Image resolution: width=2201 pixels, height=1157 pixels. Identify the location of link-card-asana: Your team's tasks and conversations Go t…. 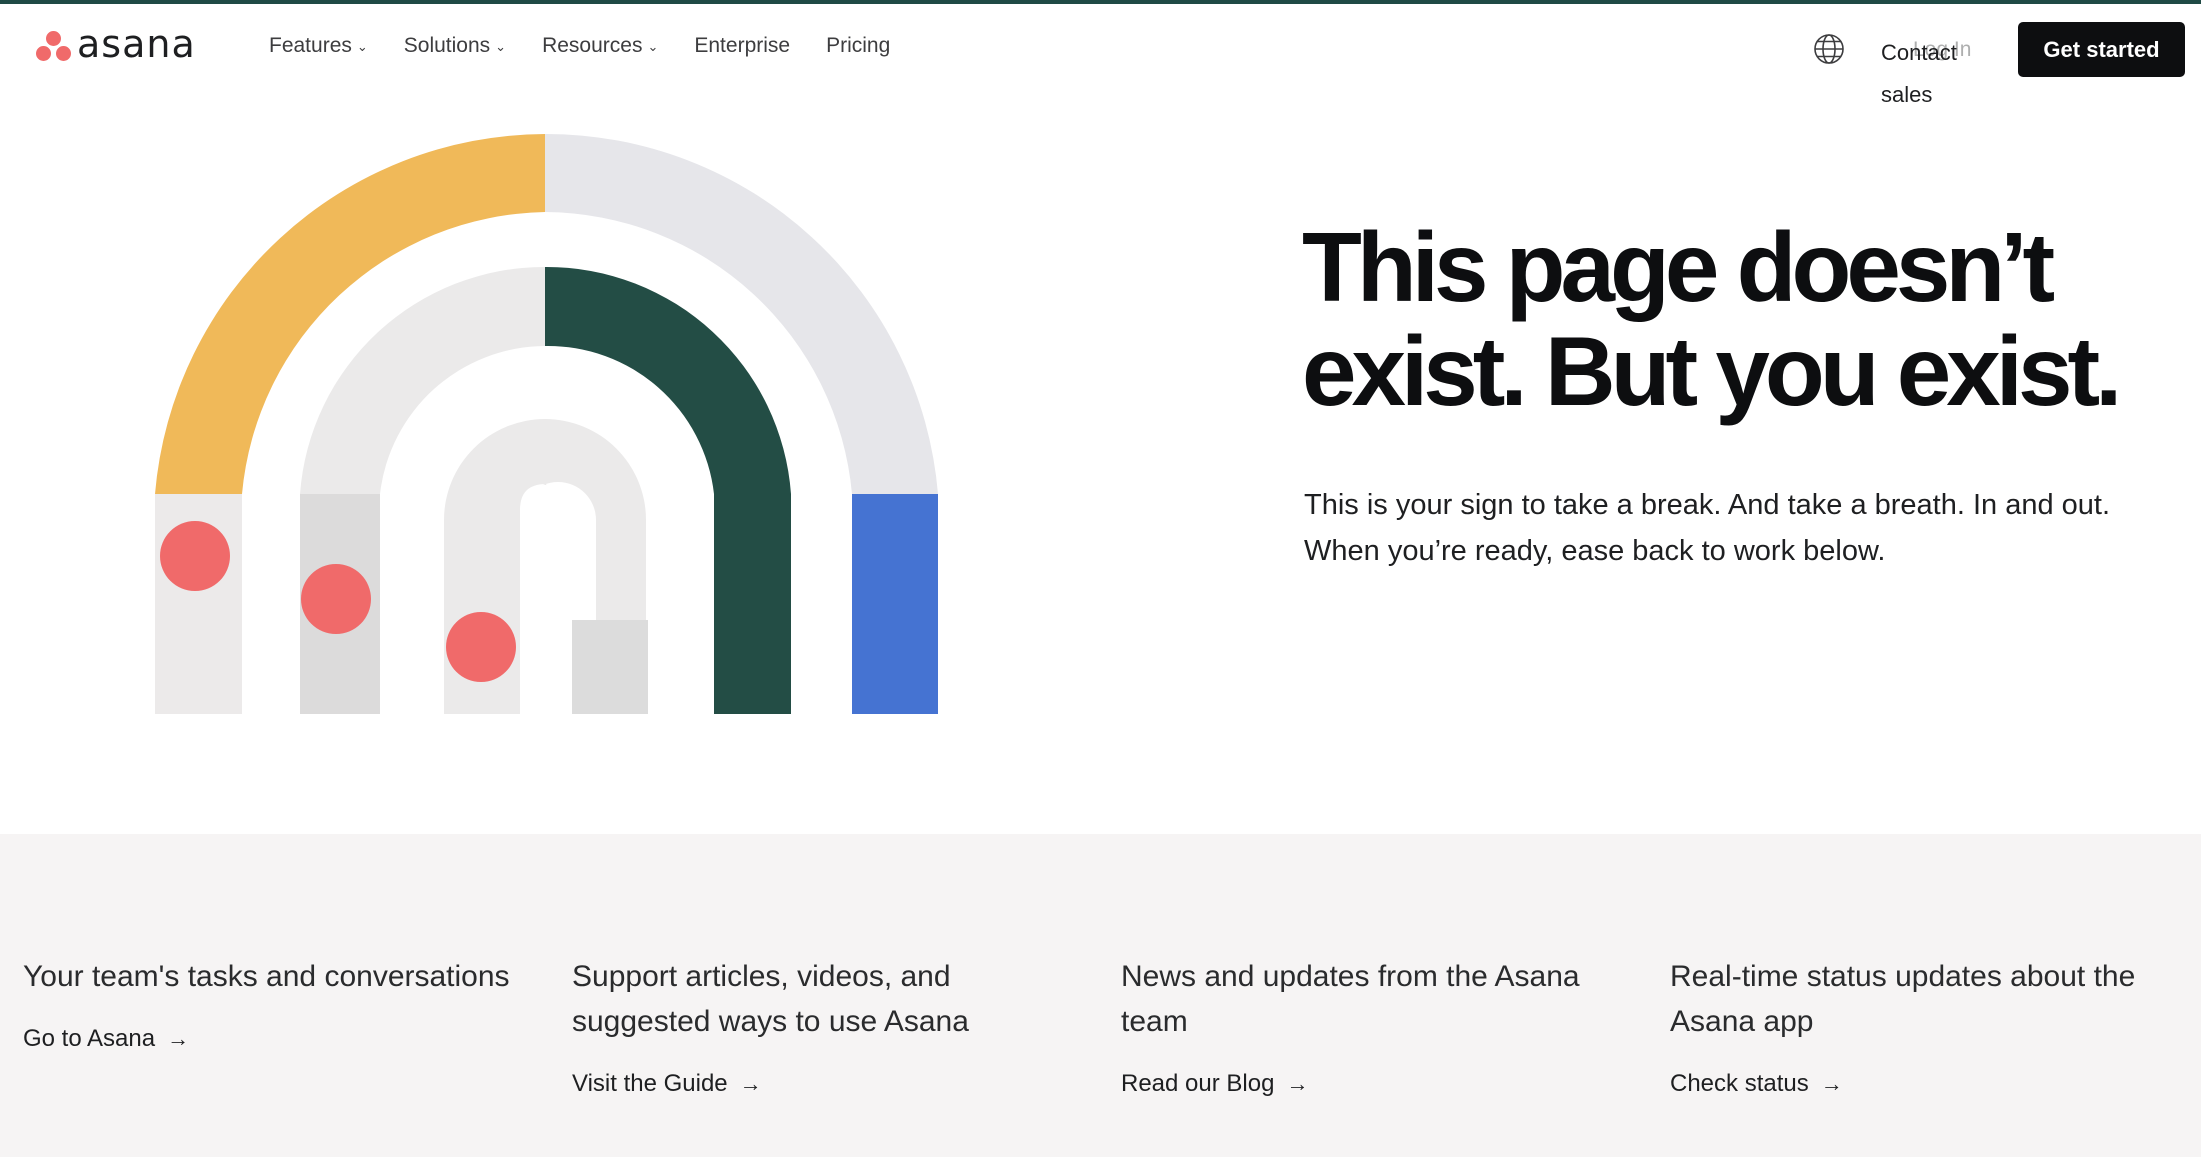
(283, 1003).